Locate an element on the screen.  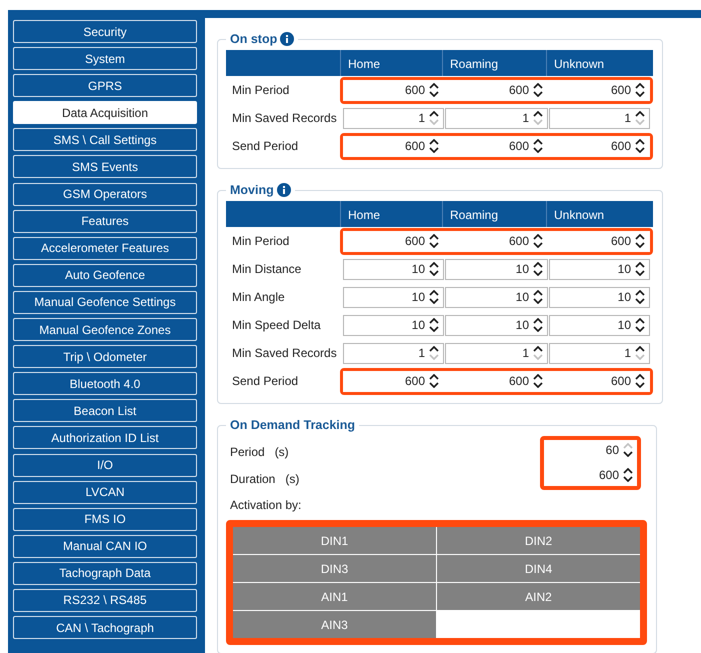
sidebar-item: System is located at coordinates (105, 58).